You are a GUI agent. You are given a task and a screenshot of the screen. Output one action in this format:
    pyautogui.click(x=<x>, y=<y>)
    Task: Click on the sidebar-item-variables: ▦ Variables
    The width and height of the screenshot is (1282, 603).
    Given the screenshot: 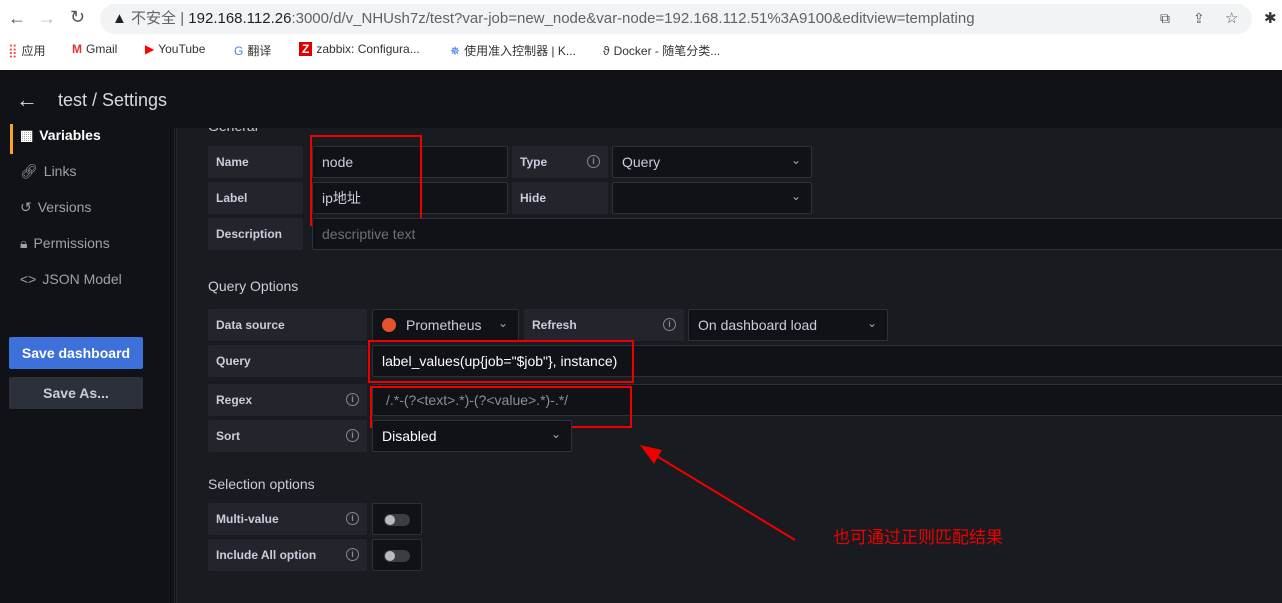 What is the action you would take?
    pyautogui.click(x=60, y=135)
    